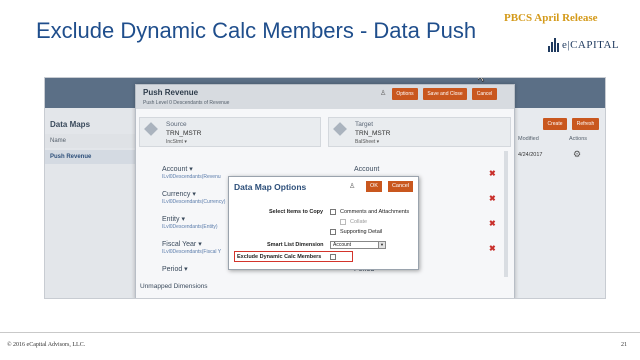 The width and height of the screenshot is (640, 360). What do you see at coordinates (367, 142) in the screenshot?
I see `target-cube: BalSheet ▾` at bounding box center [367, 142].